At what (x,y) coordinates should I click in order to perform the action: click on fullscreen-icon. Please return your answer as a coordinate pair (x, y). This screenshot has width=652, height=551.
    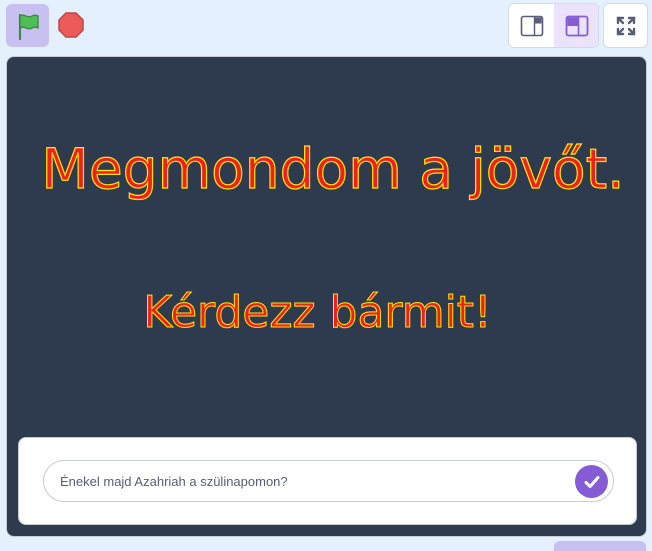
    Looking at the image, I should click on (625, 25).